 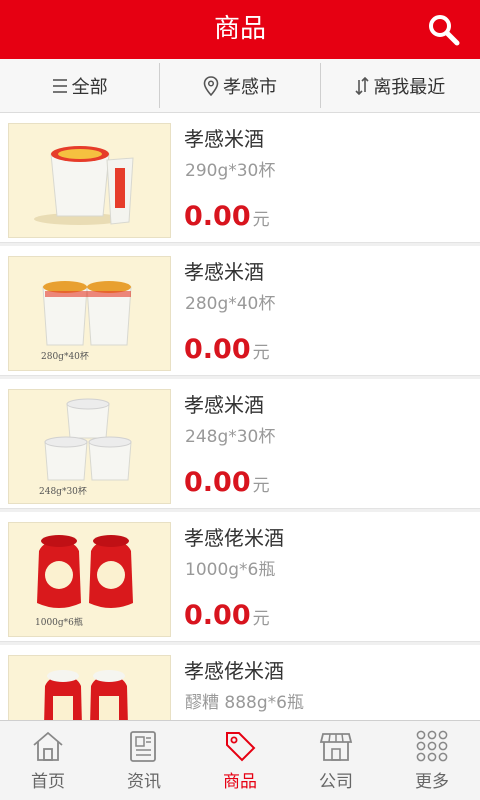 What do you see at coordinates (143, 746) in the screenshot?
I see `news-icon` at bounding box center [143, 746].